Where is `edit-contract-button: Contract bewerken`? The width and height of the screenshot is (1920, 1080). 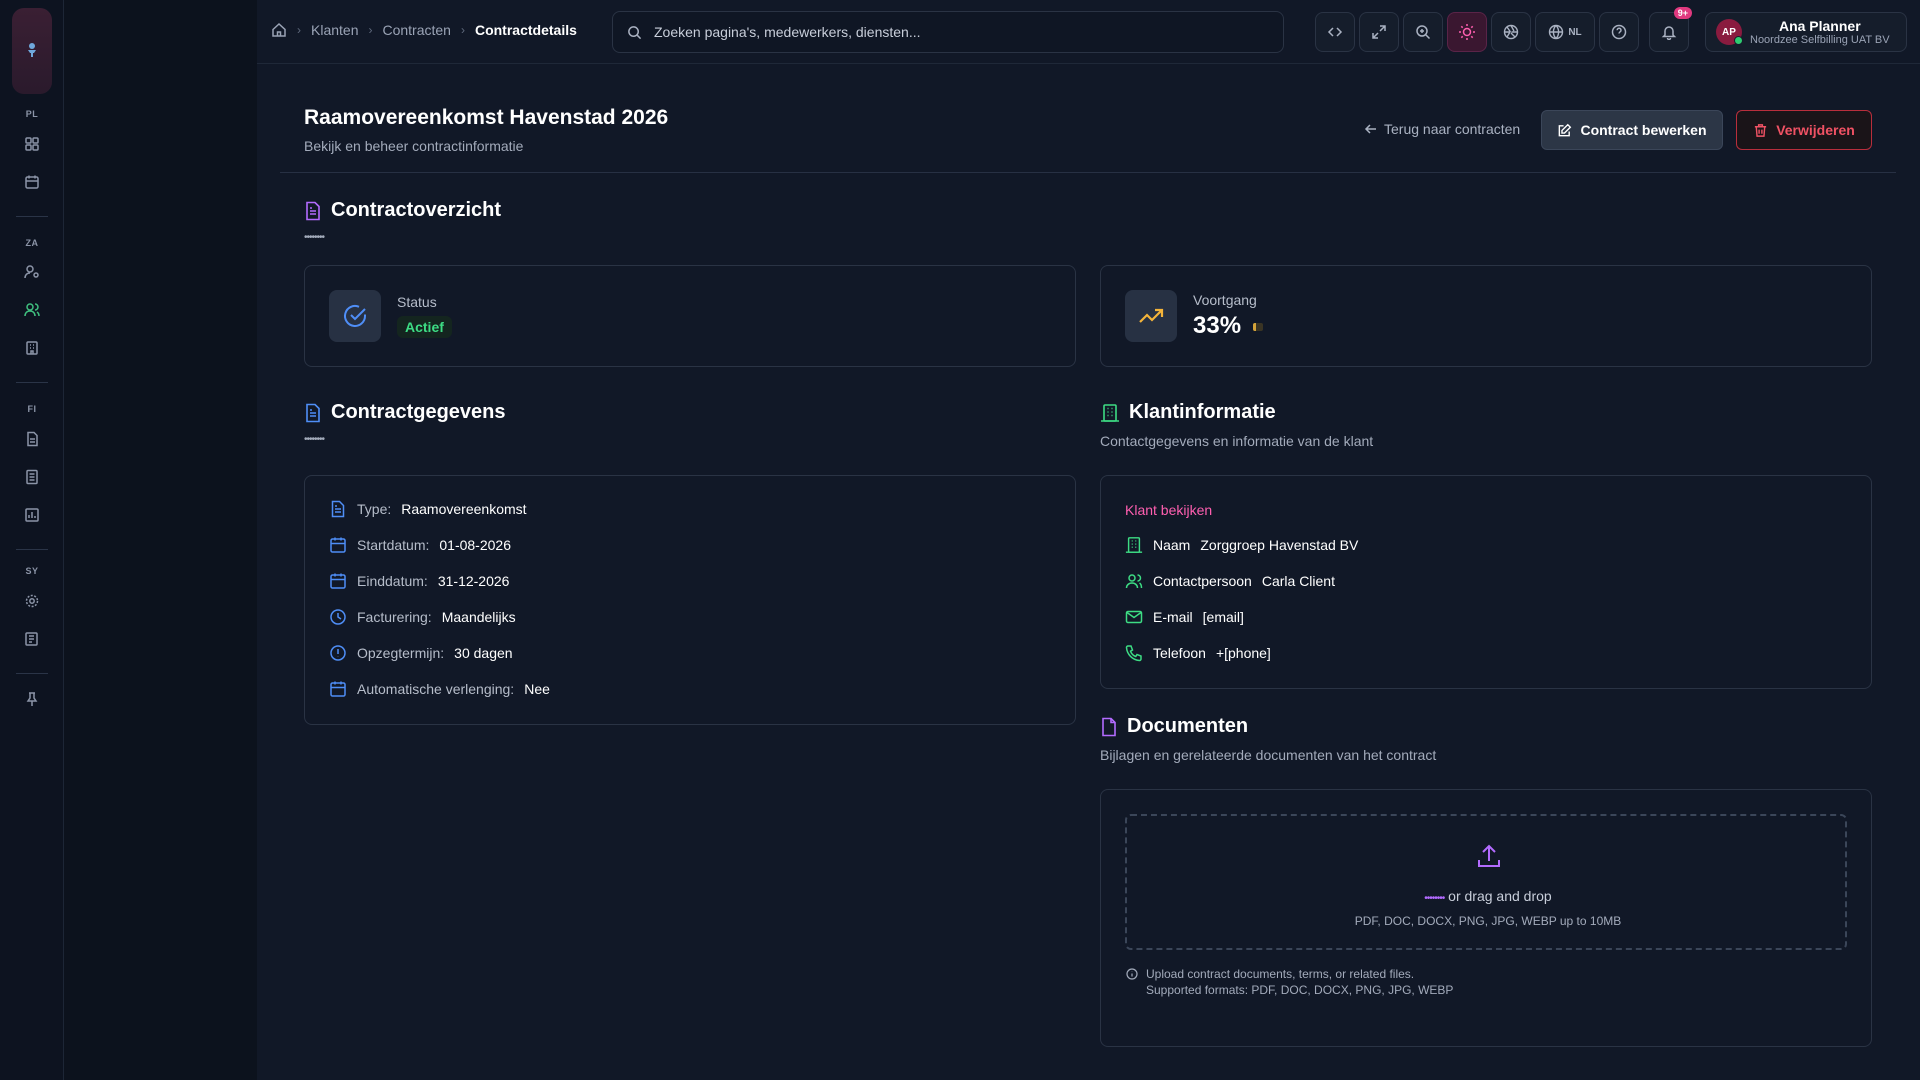
edit-contract-button: Contract bewerken is located at coordinates (1632, 130).